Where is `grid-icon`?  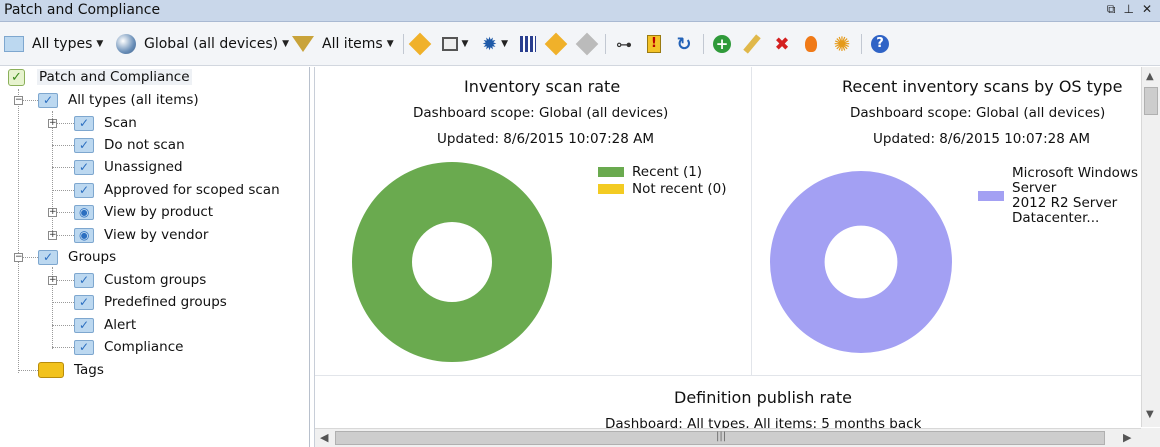 grid-icon is located at coordinates (528, 44).